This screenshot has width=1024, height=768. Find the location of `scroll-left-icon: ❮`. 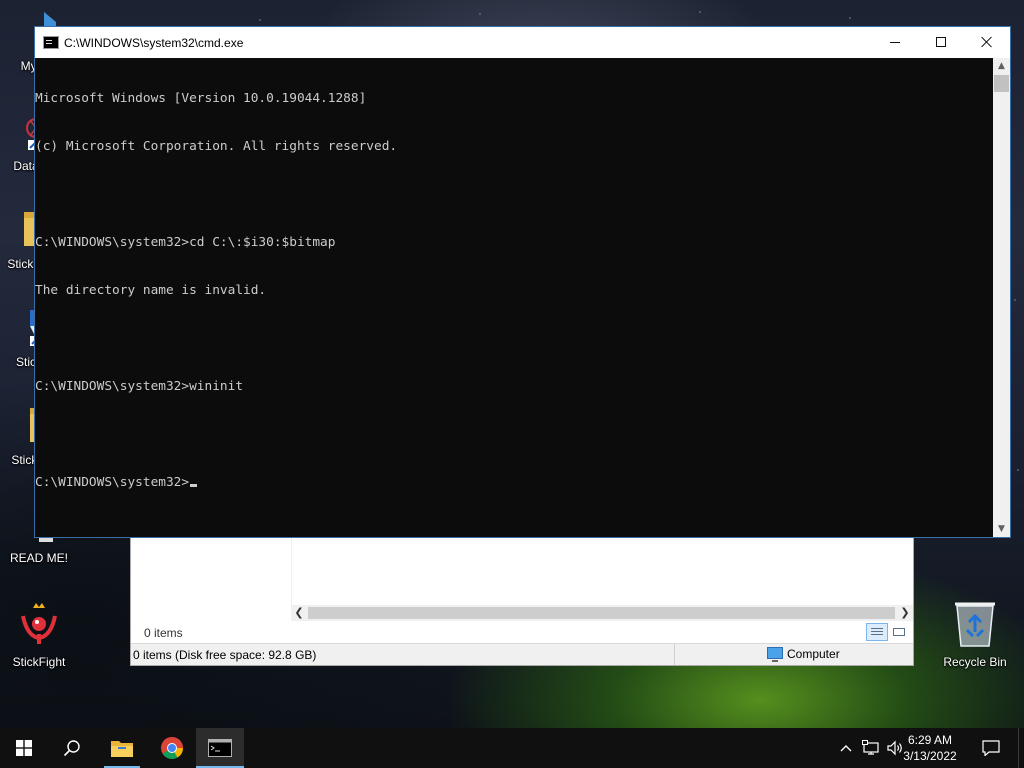

scroll-left-icon: ❮ is located at coordinates (299, 613).